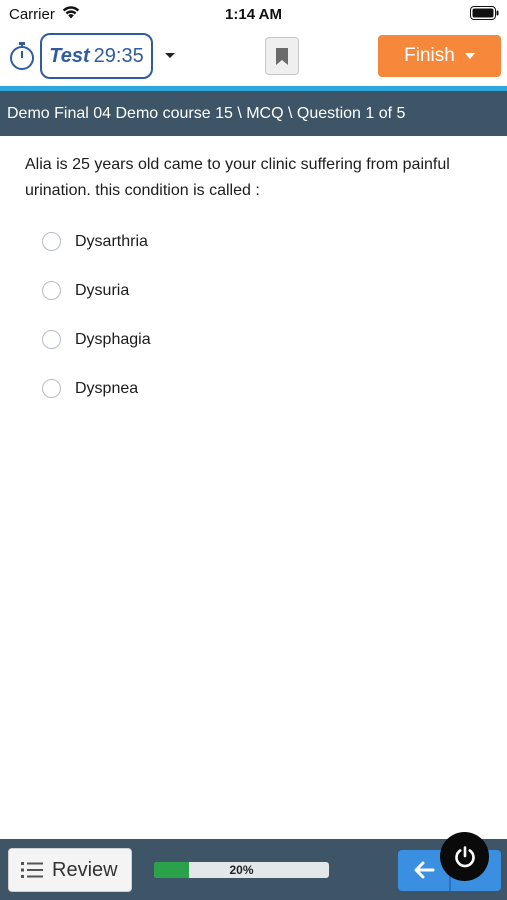 This screenshot has width=507, height=900. I want to click on finish-button: Finish, so click(439, 56).